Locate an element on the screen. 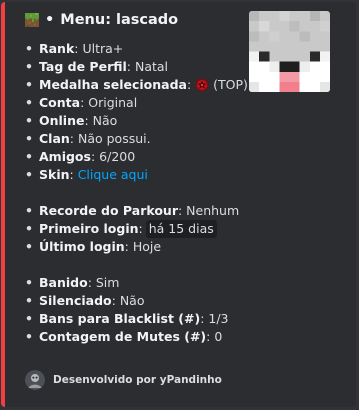  field-last-login: • Último login: Hoje is located at coordinates (186, 247).